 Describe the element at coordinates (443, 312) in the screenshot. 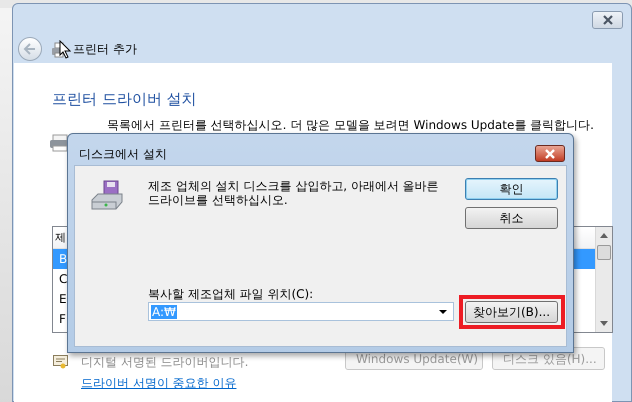

I see `dropdown-arrow-icon` at that location.